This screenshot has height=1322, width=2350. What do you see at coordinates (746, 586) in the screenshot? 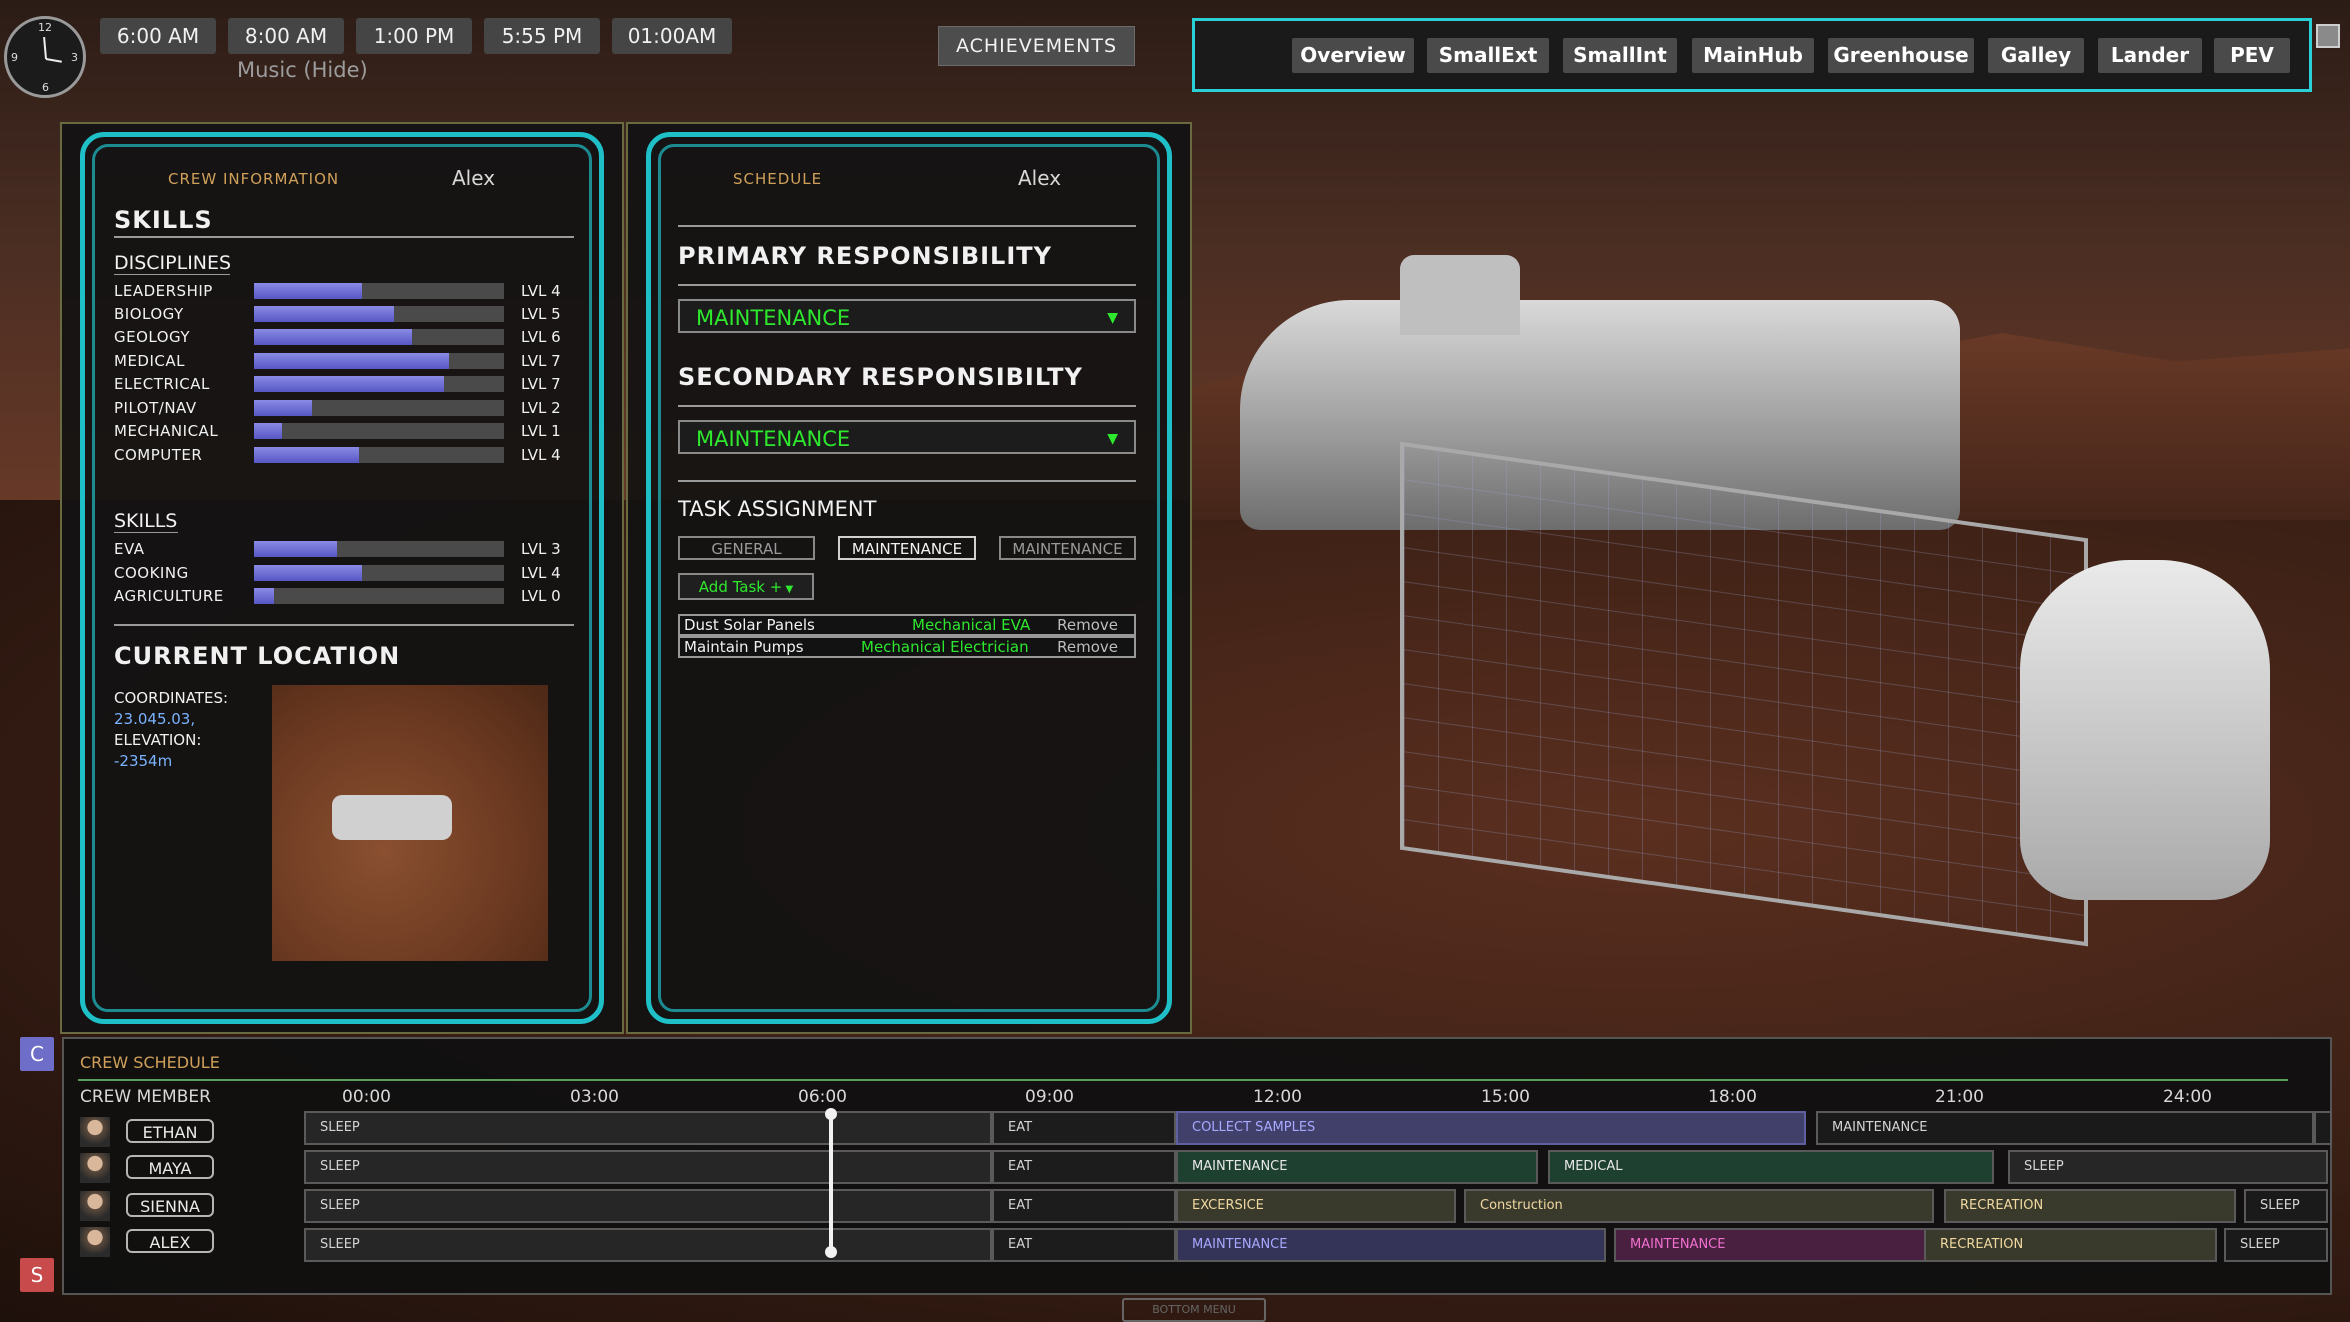
I see `add-task-button: Add Task + ▼` at bounding box center [746, 586].